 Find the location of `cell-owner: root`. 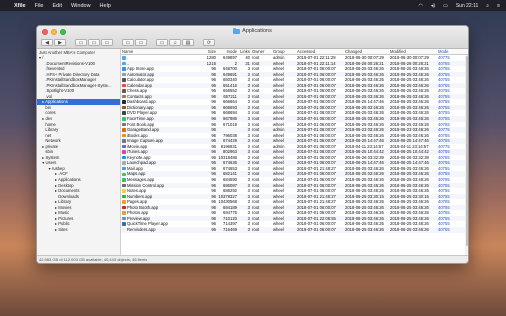

cell-owner: root is located at coordinates (256, 229).